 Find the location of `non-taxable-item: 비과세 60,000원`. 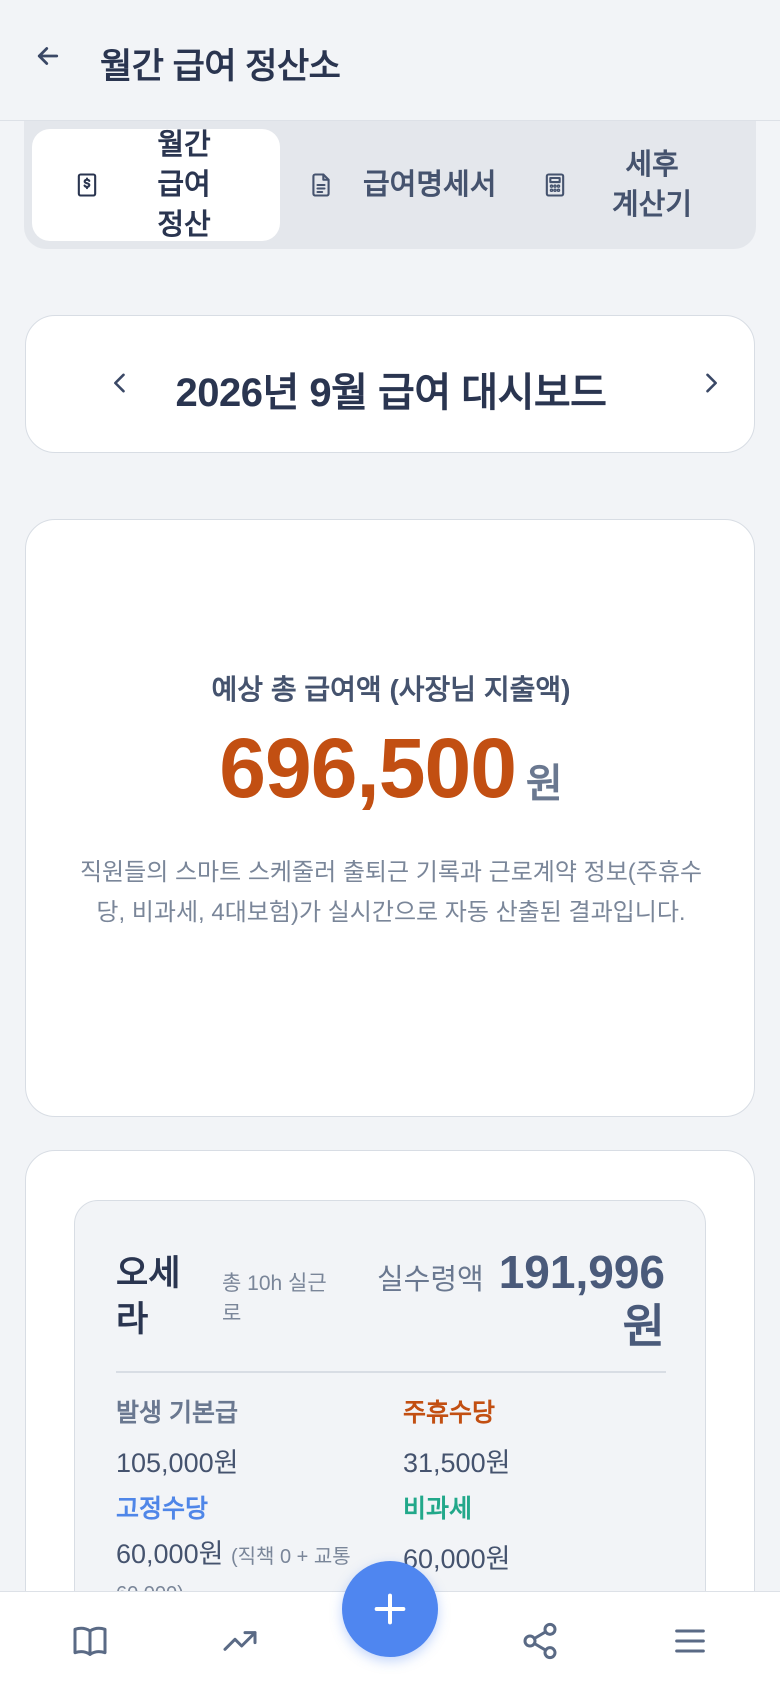

non-taxable-item: 비과세 60,000원 is located at coordinates (456, 1532).